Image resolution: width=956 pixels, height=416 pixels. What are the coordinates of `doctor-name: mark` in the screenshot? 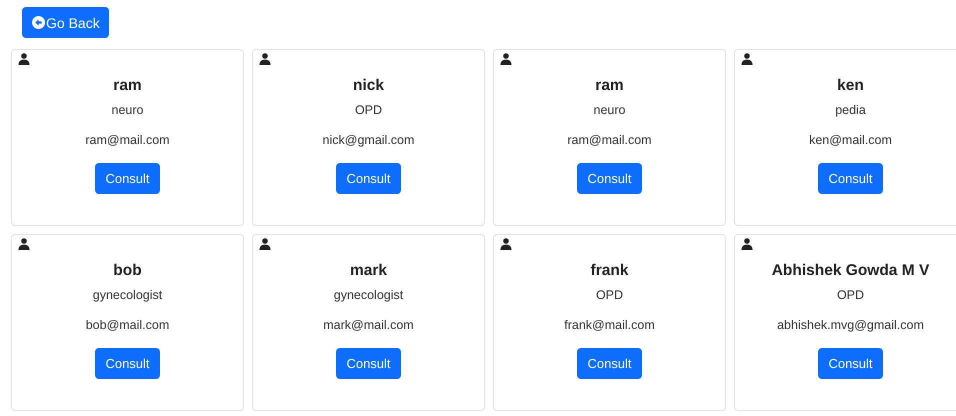 It's located at (369, 271).